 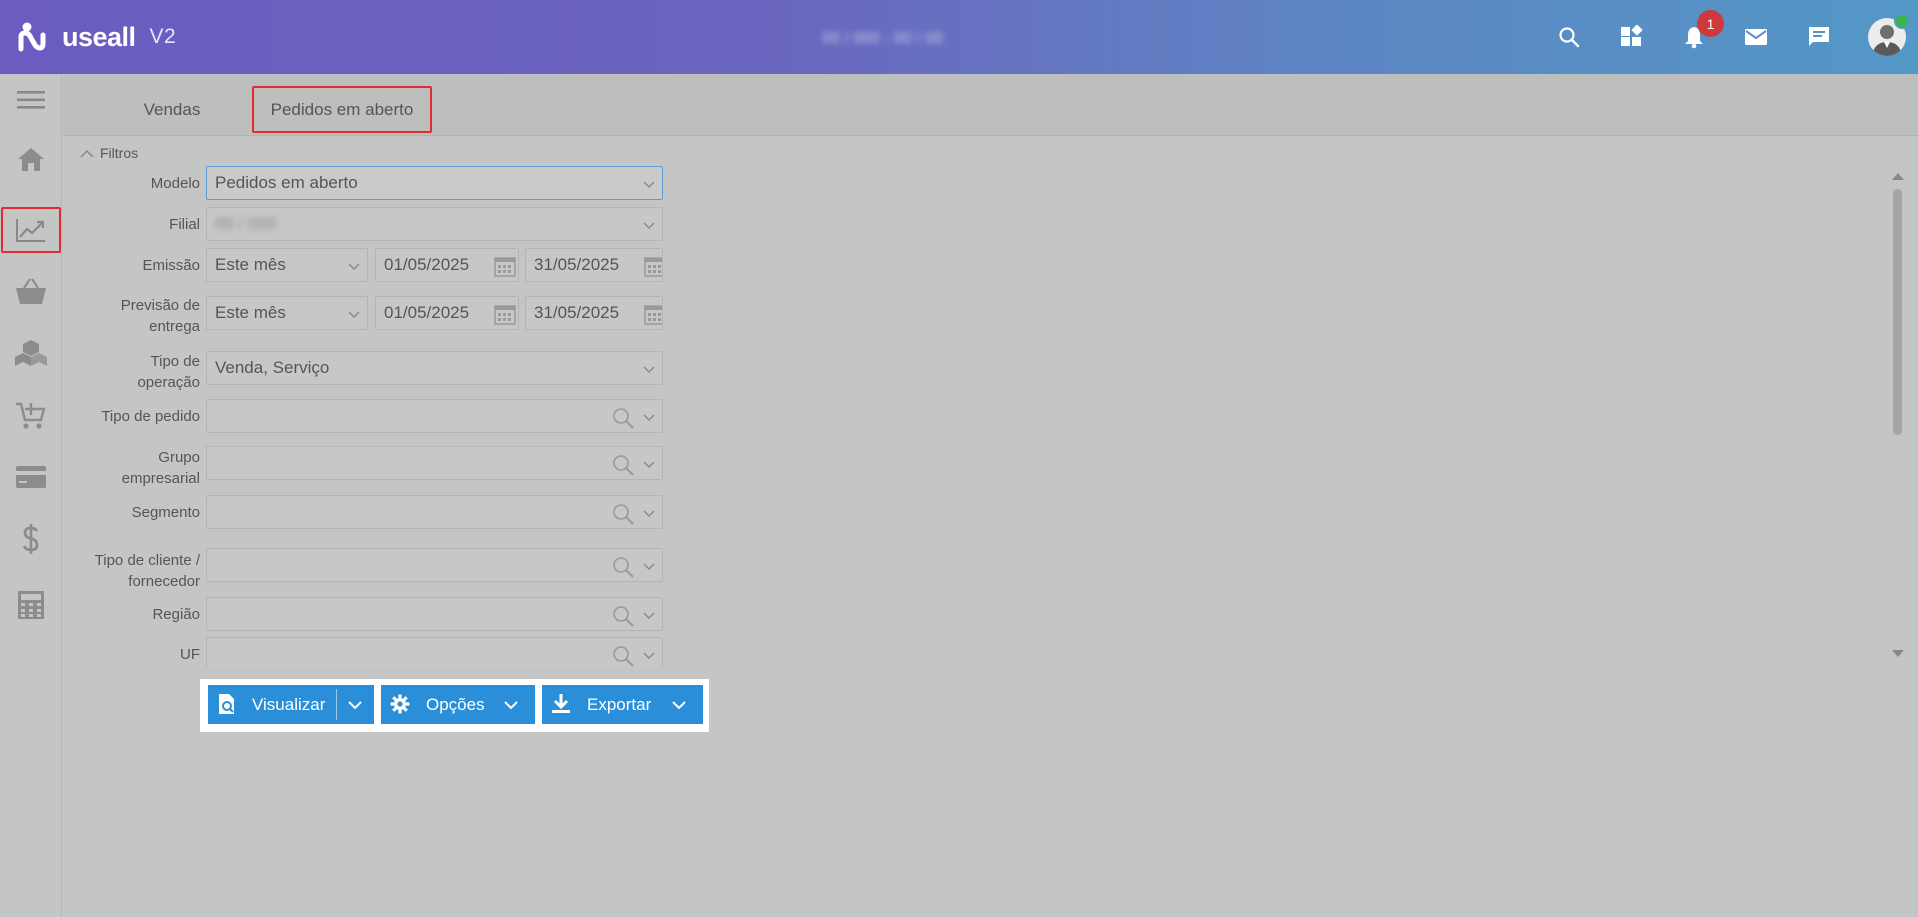 I want to click on grupo-empresarial-lookup, so click(x=434, y=463).